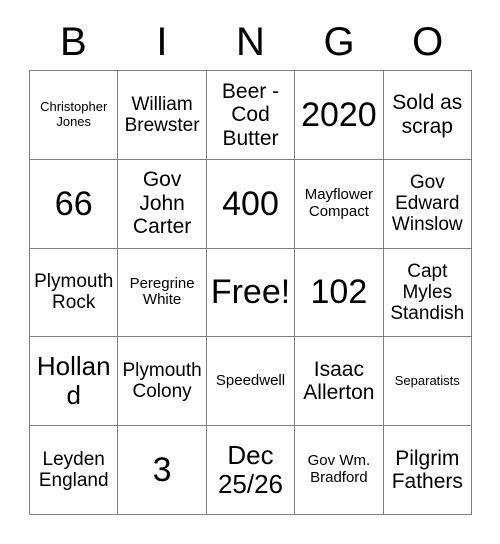  I want to click on bingo-cell: Gov John Carter, so click(162, 204).